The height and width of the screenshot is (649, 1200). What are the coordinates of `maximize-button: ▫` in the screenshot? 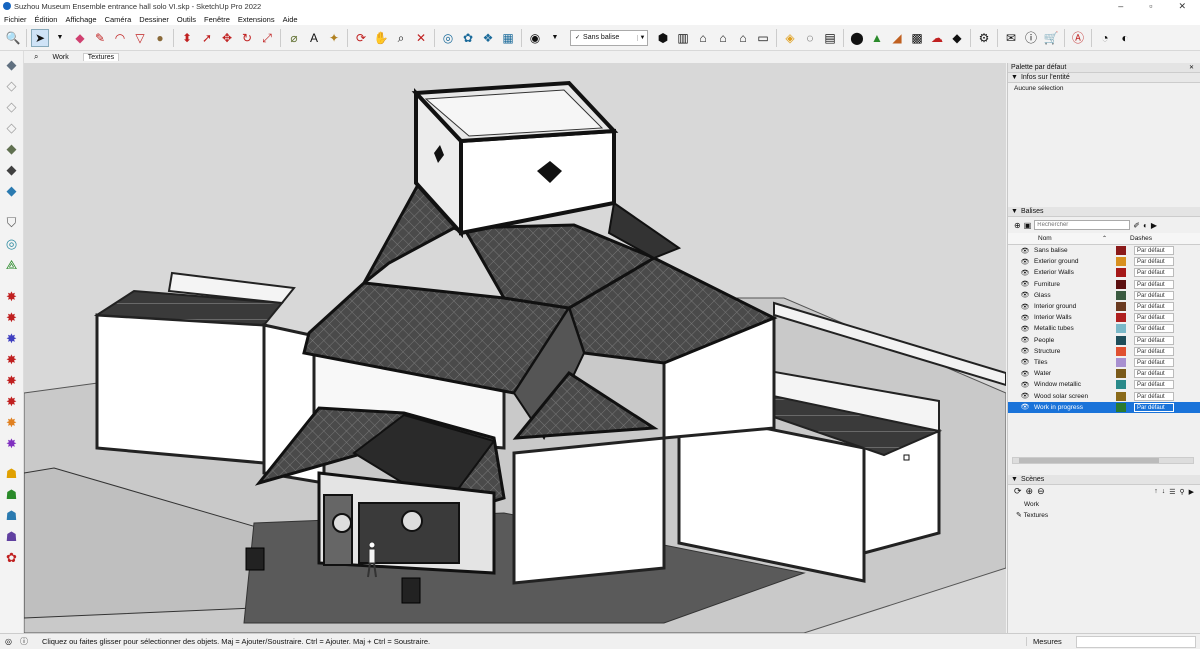 It's located at (1150, 6).